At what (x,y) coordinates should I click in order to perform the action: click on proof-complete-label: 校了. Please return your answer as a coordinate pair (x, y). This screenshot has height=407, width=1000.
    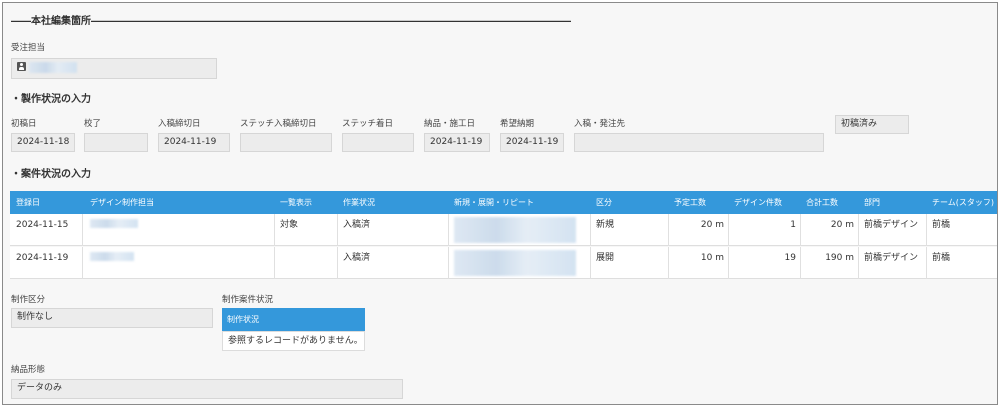
    Looking at the image, I should click on (93, 124).